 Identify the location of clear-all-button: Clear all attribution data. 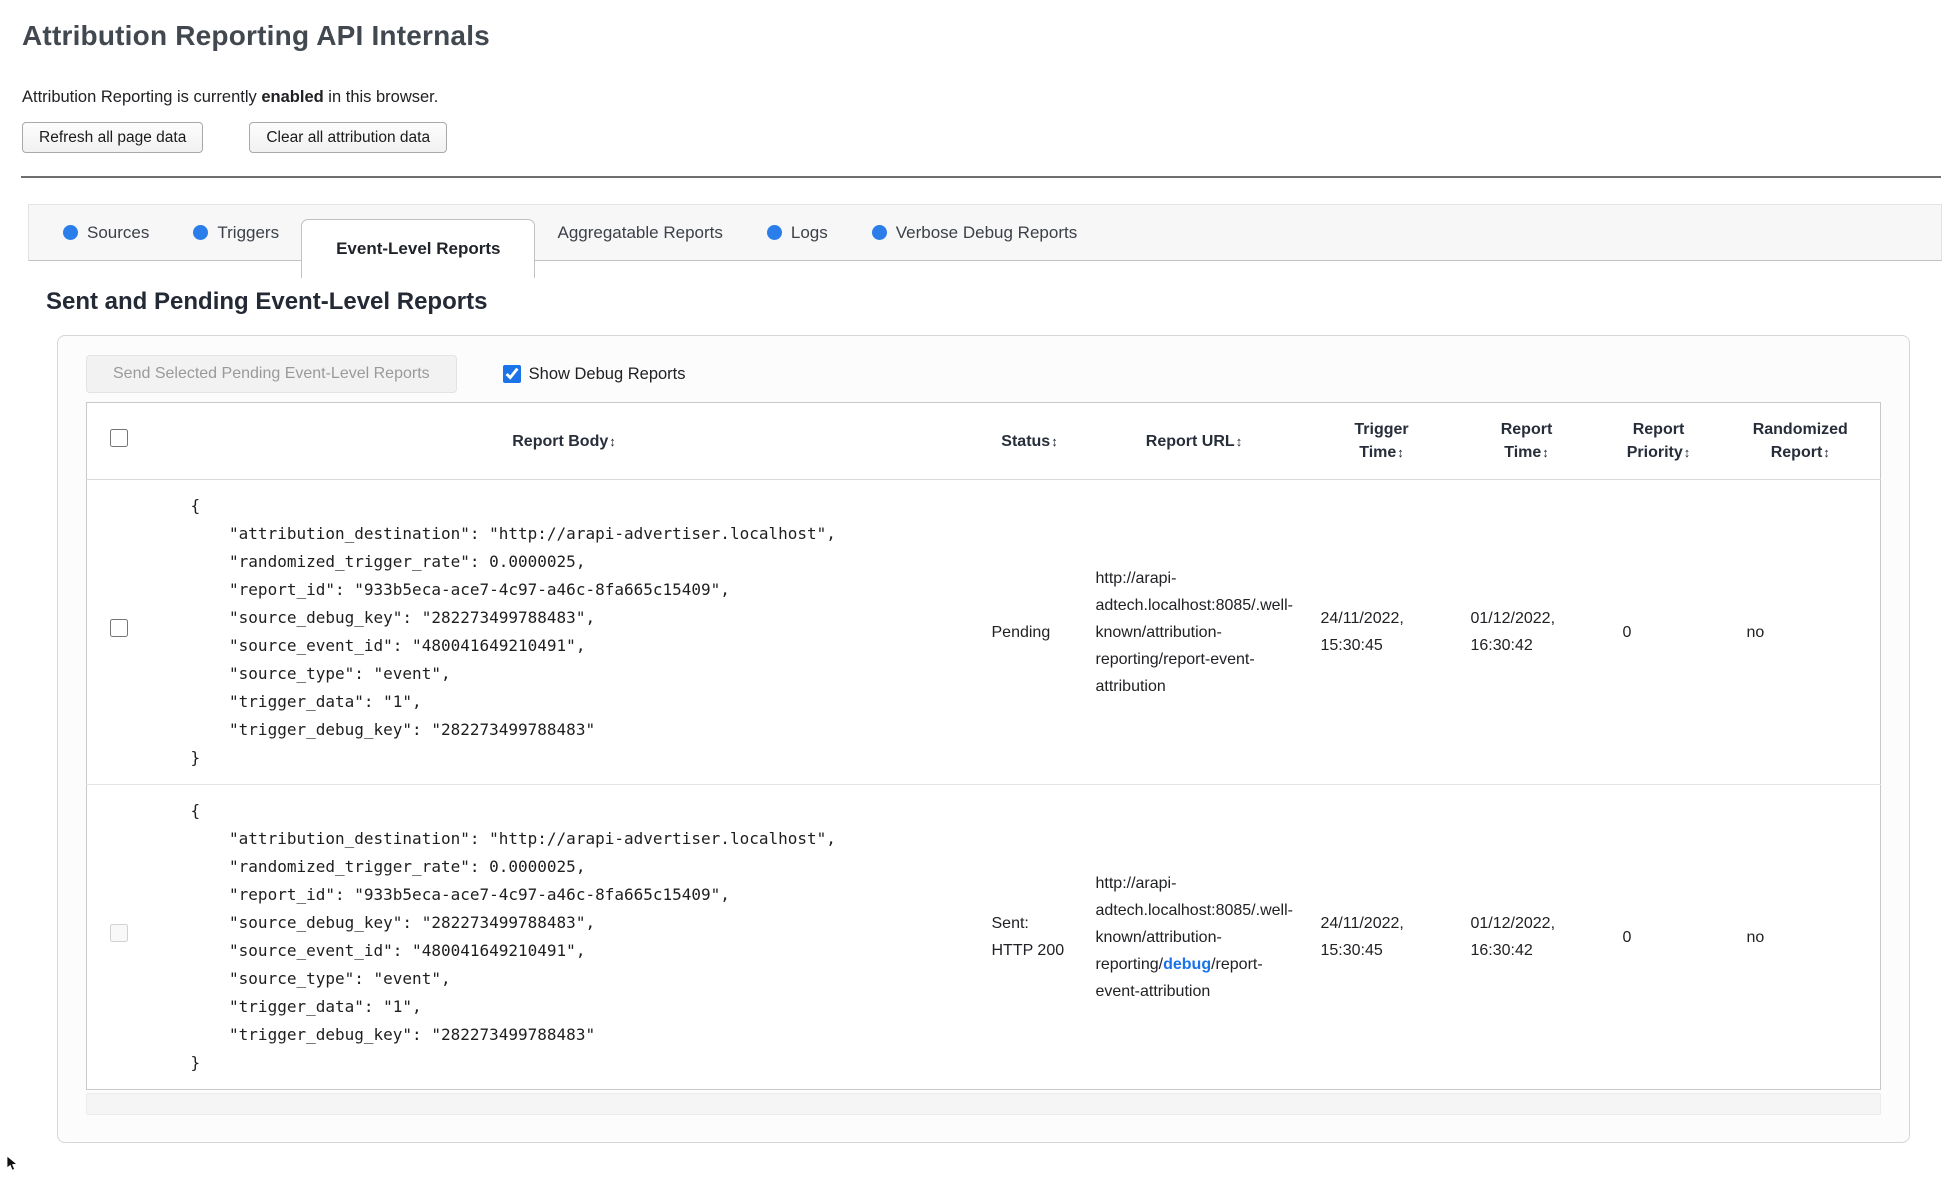
(348, 137).